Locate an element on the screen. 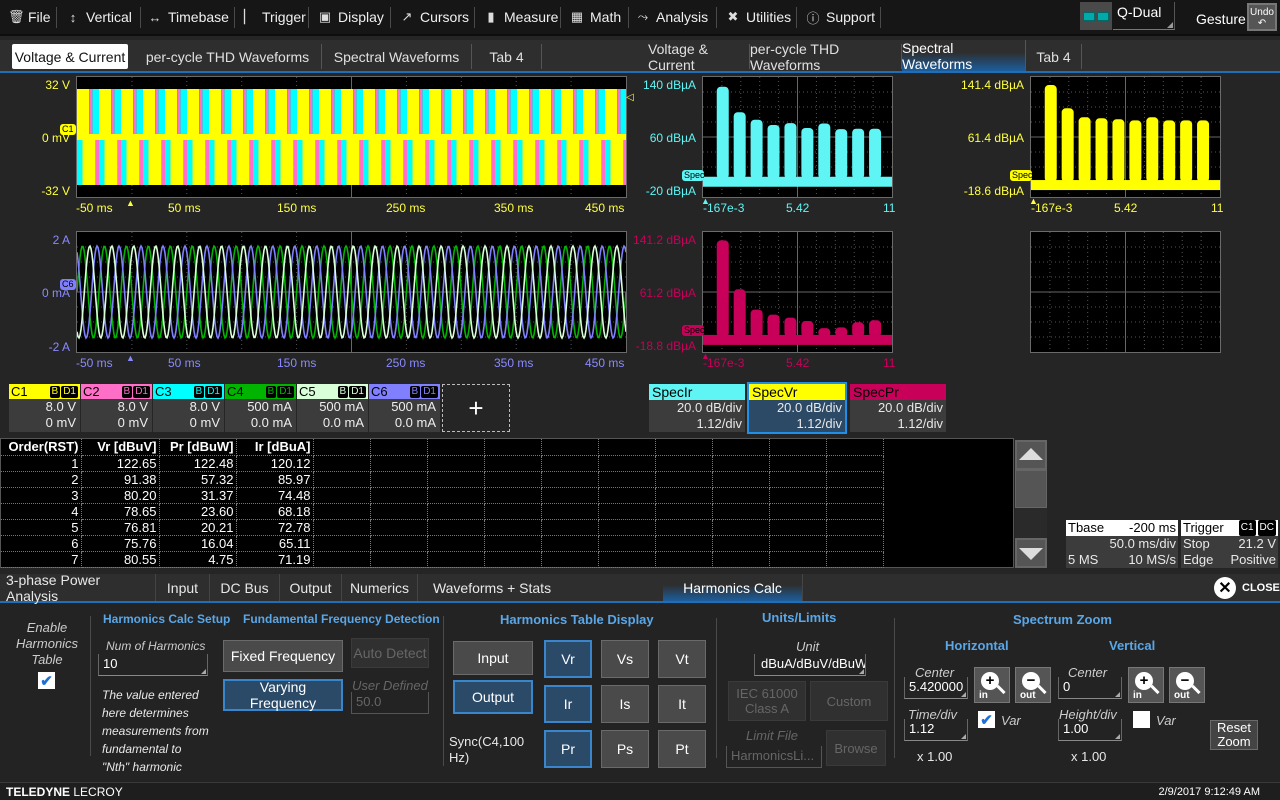 Image resolution: width=1280 pixels, height=800 pixels. reset-zoom-button: Reset Zoom is located at coordinates (1234, 735).